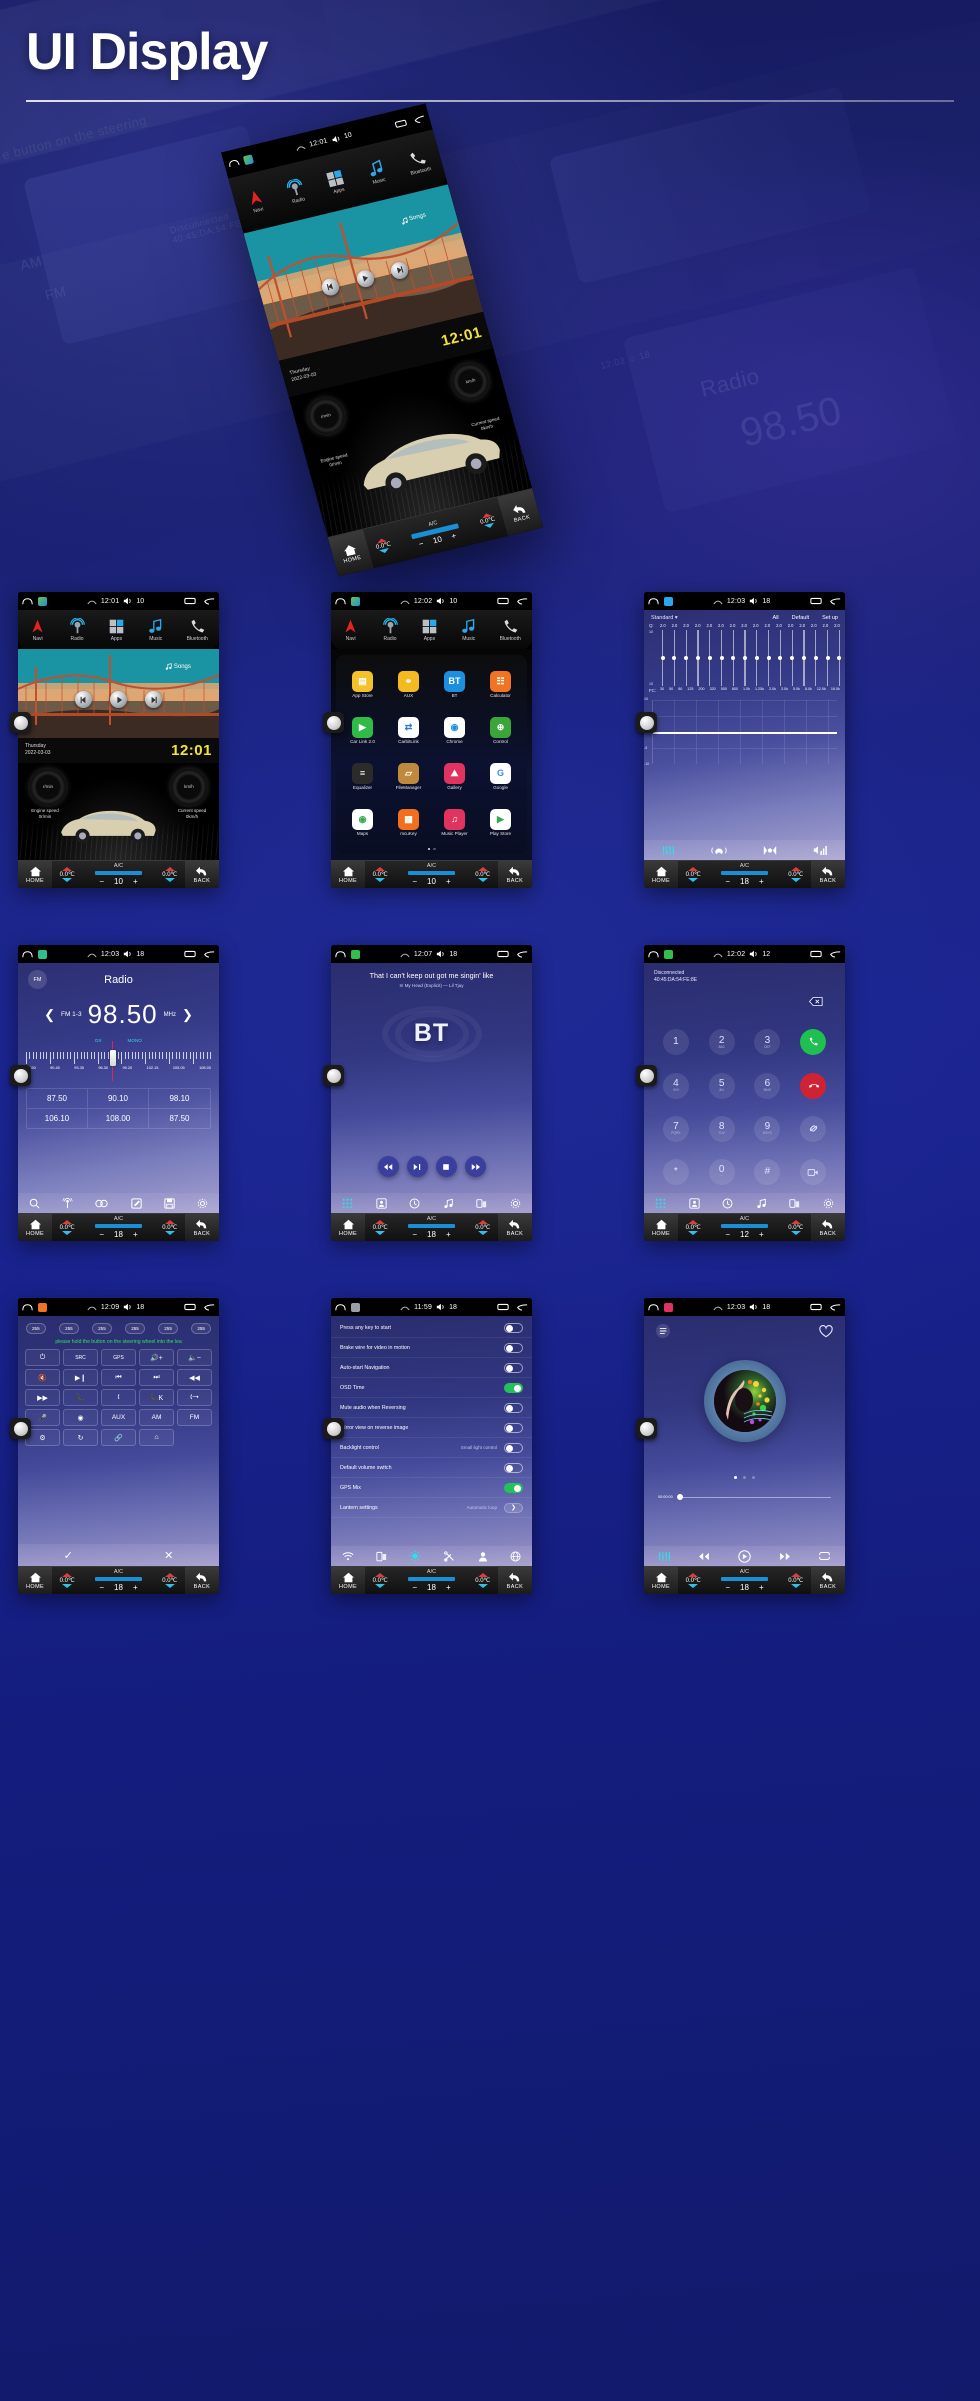 The width and height of the screenshot is (980, 2401). I want to click on device-icon, so click(381, 1556).